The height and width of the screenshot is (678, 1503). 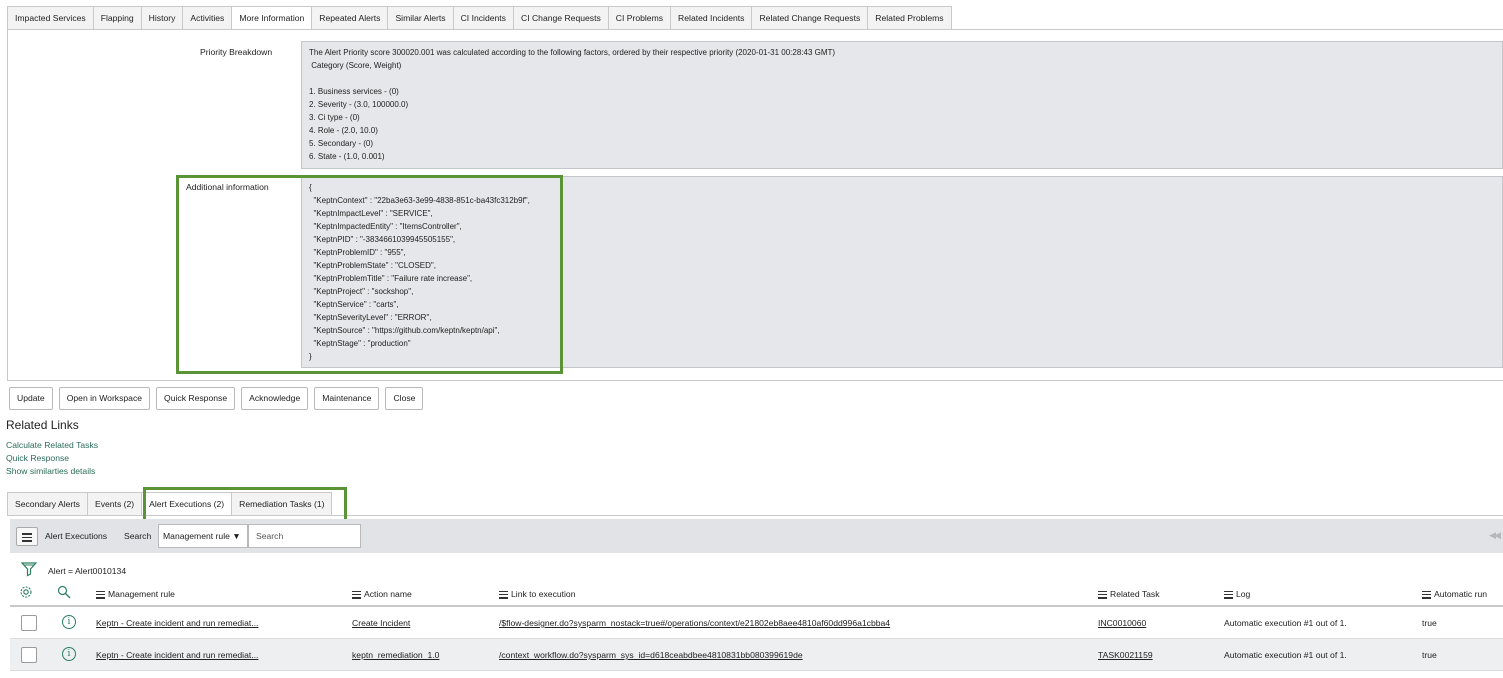 I want to click on tab-history: History, so click(x=162, y=18).